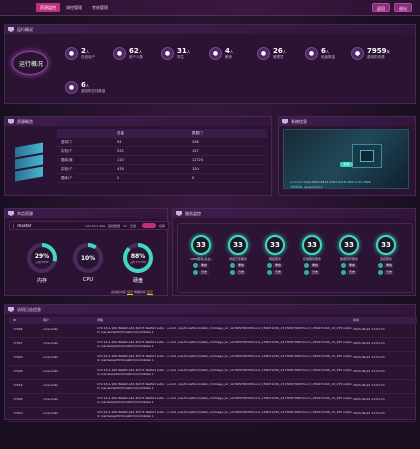  What do you see at coordinates (88, 258) in the screenshot?
I see `resource-gauge: 10%` at bounding box center [88, 258].